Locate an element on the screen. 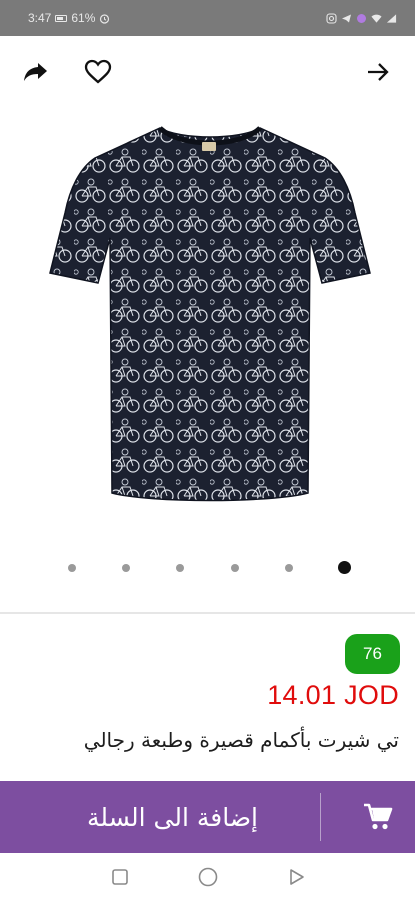 This screenshot has height=900, width=415. divider is located at coordinates (207, 613).